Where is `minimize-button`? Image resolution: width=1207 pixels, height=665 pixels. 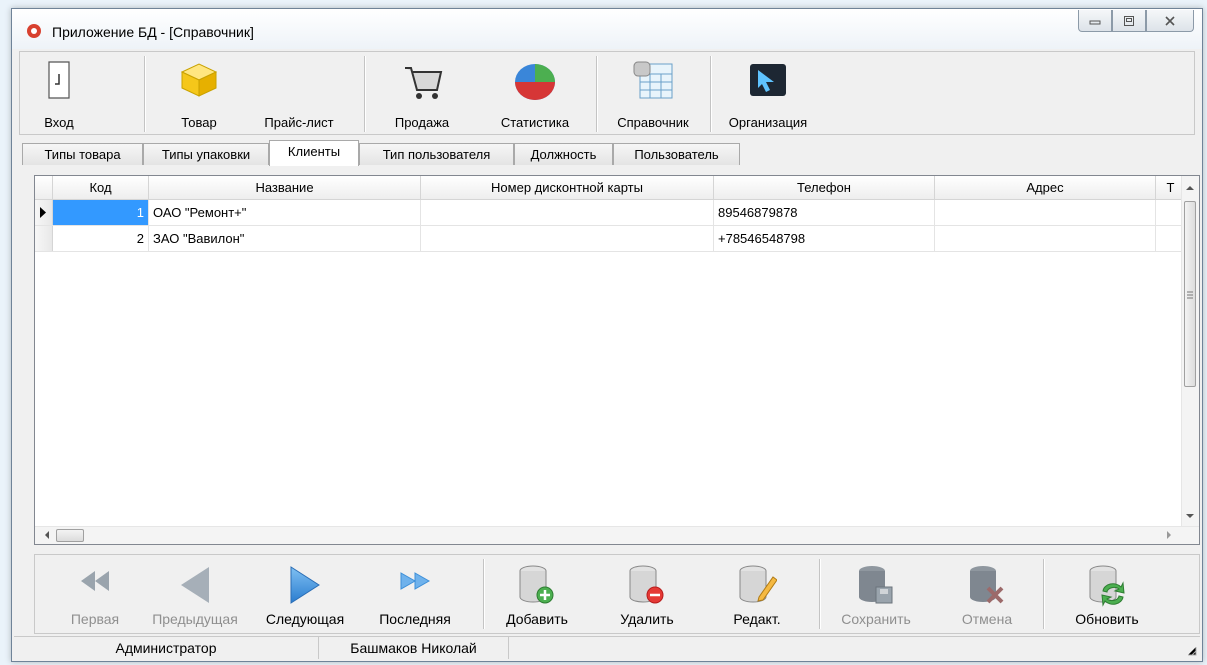 minimize-button is located at coordinates (1095, 21).